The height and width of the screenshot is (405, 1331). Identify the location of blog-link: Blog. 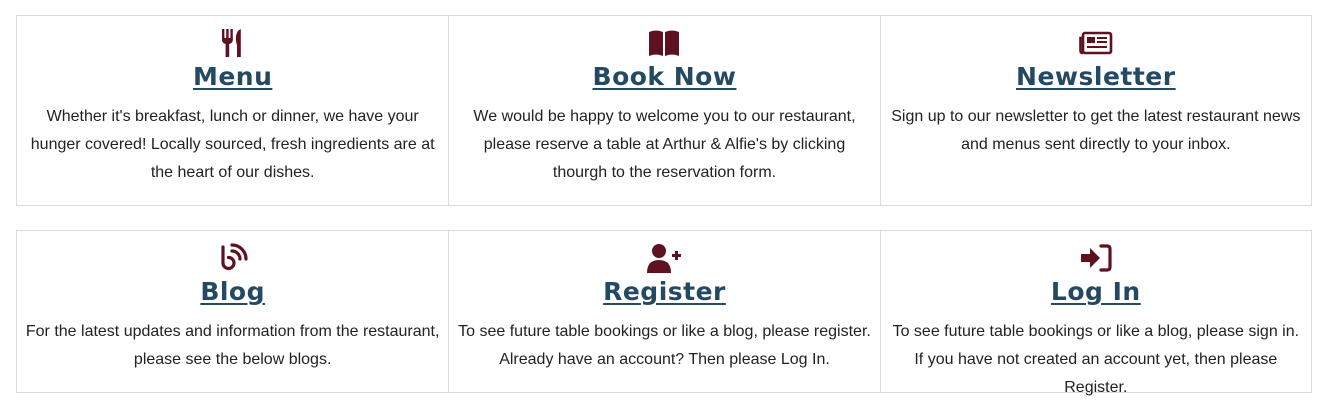
(232, 291).